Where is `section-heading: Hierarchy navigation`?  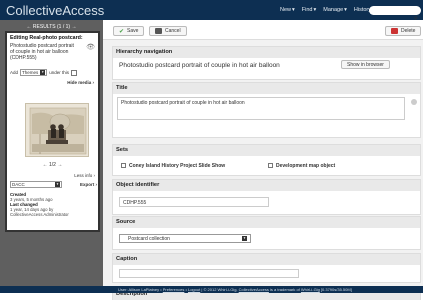
section-heading: Hierarchy navigation is located at coordinates (266, 52).